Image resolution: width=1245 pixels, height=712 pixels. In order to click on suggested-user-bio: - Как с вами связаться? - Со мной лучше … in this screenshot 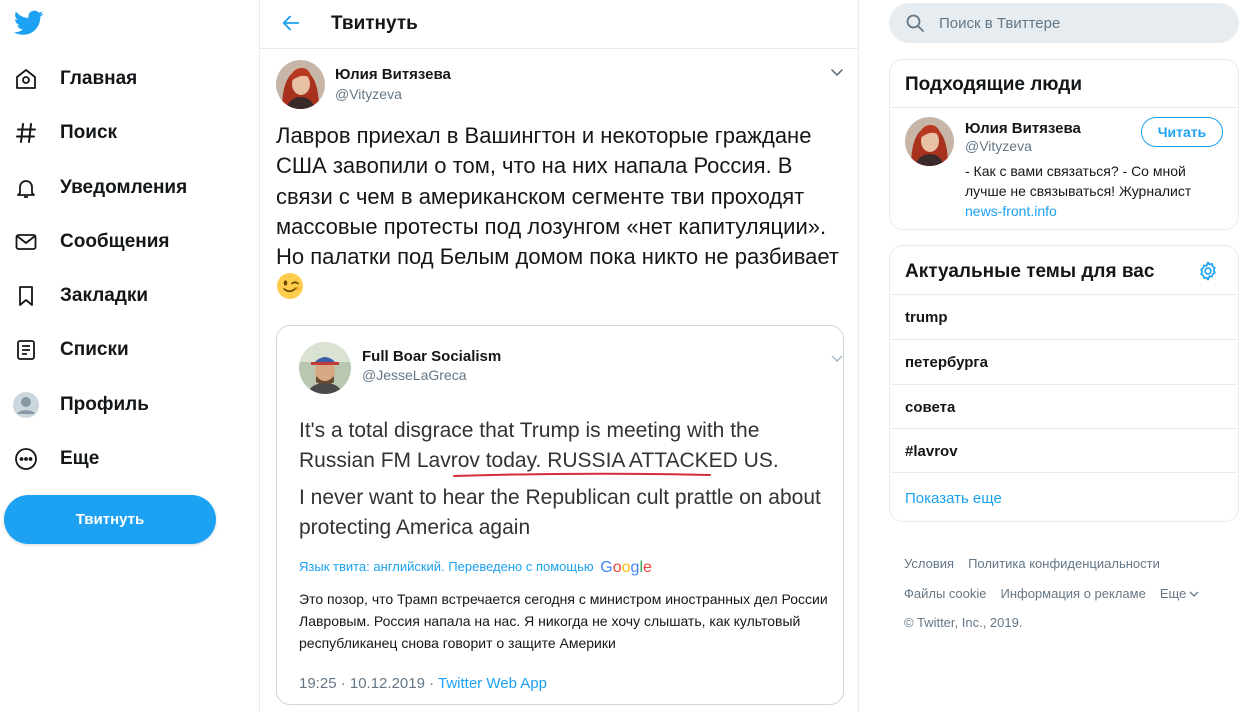, I will do `click(1095, 191)`.